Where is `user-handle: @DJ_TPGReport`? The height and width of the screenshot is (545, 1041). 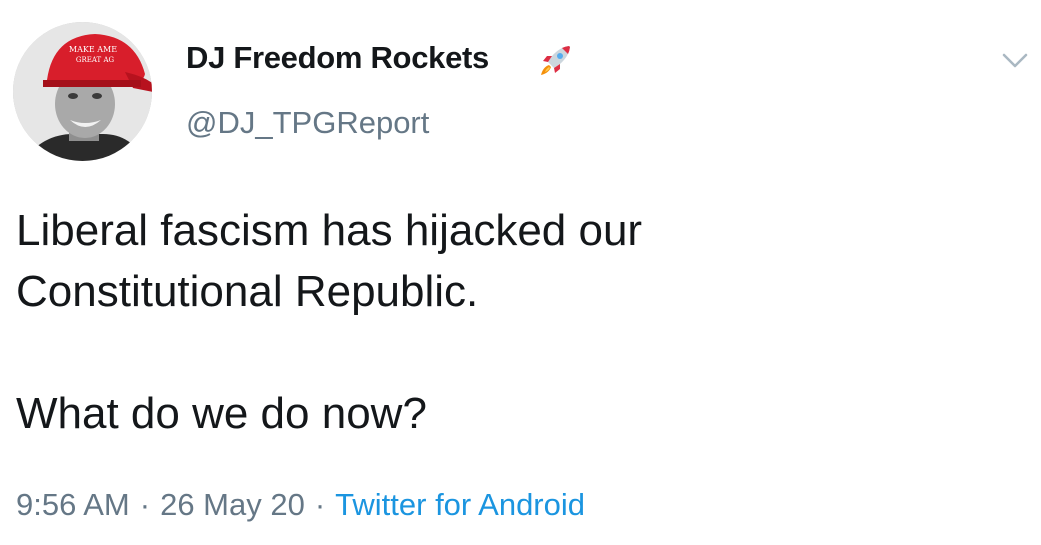 user-handle: @DJ_TPGReport is located at coordinates (307, 123).